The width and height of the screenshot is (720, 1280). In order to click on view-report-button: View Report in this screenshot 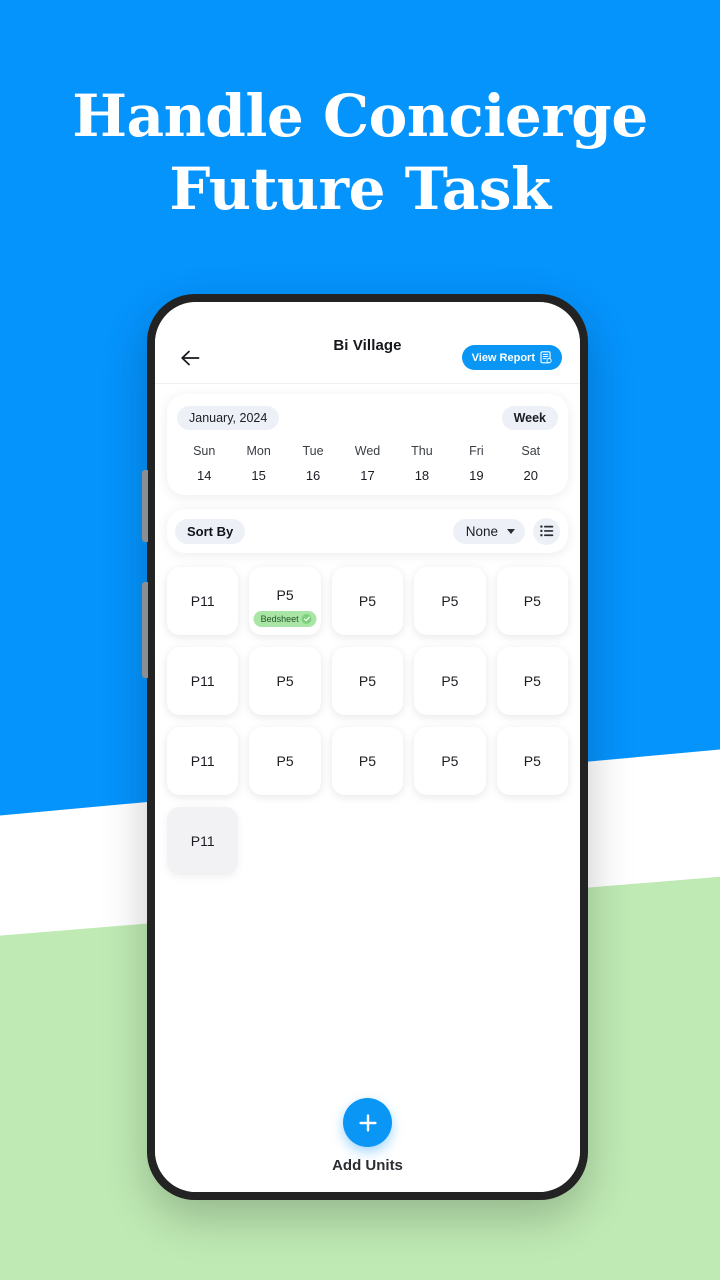, I will do `click(511, 357)`.